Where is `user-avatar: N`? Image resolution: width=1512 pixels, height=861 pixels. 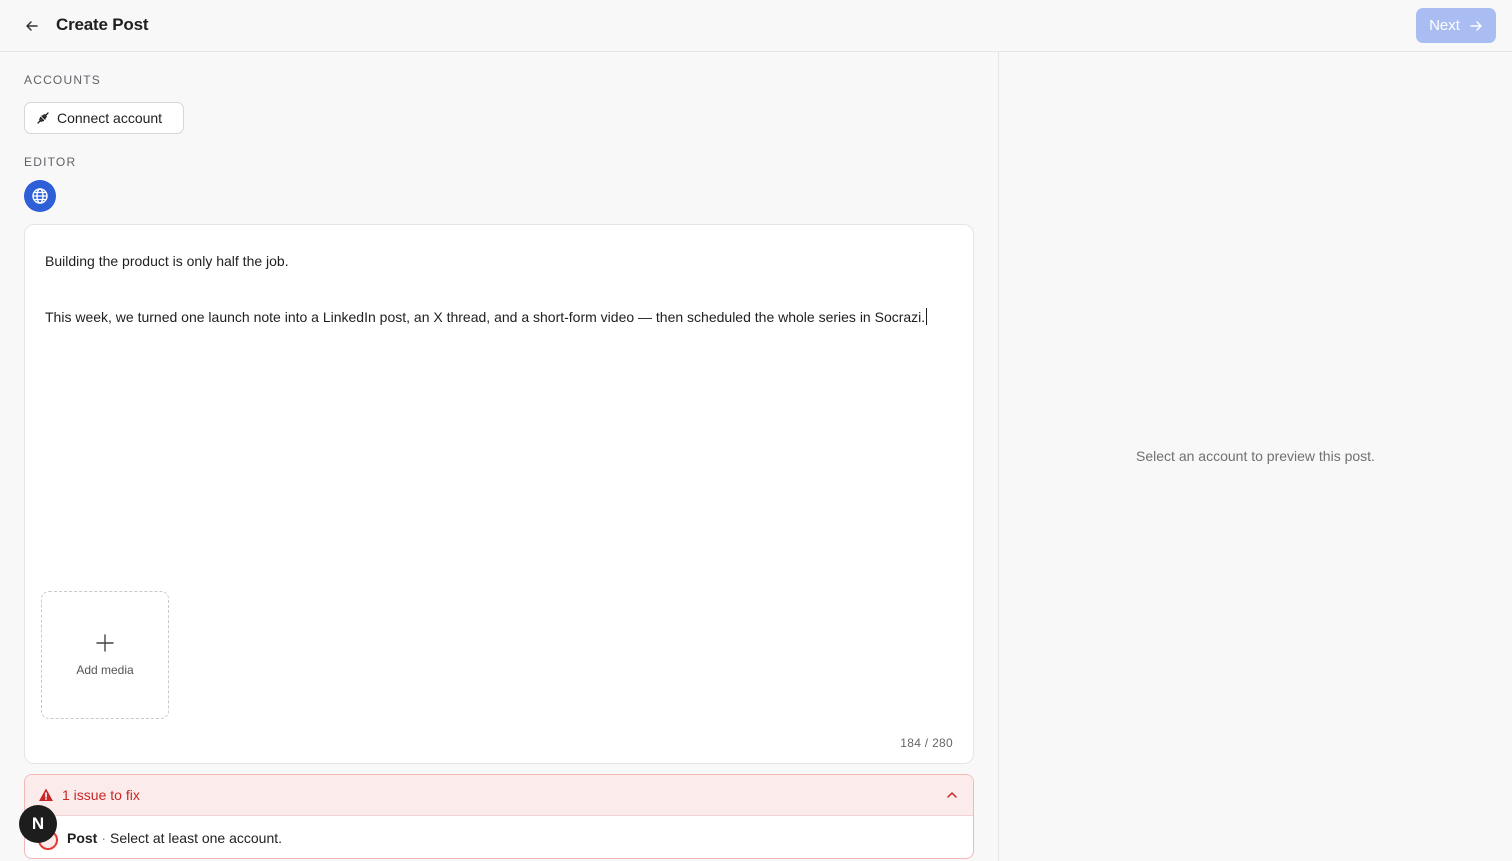 user-avatar: N is located at coordinates (38, 824).